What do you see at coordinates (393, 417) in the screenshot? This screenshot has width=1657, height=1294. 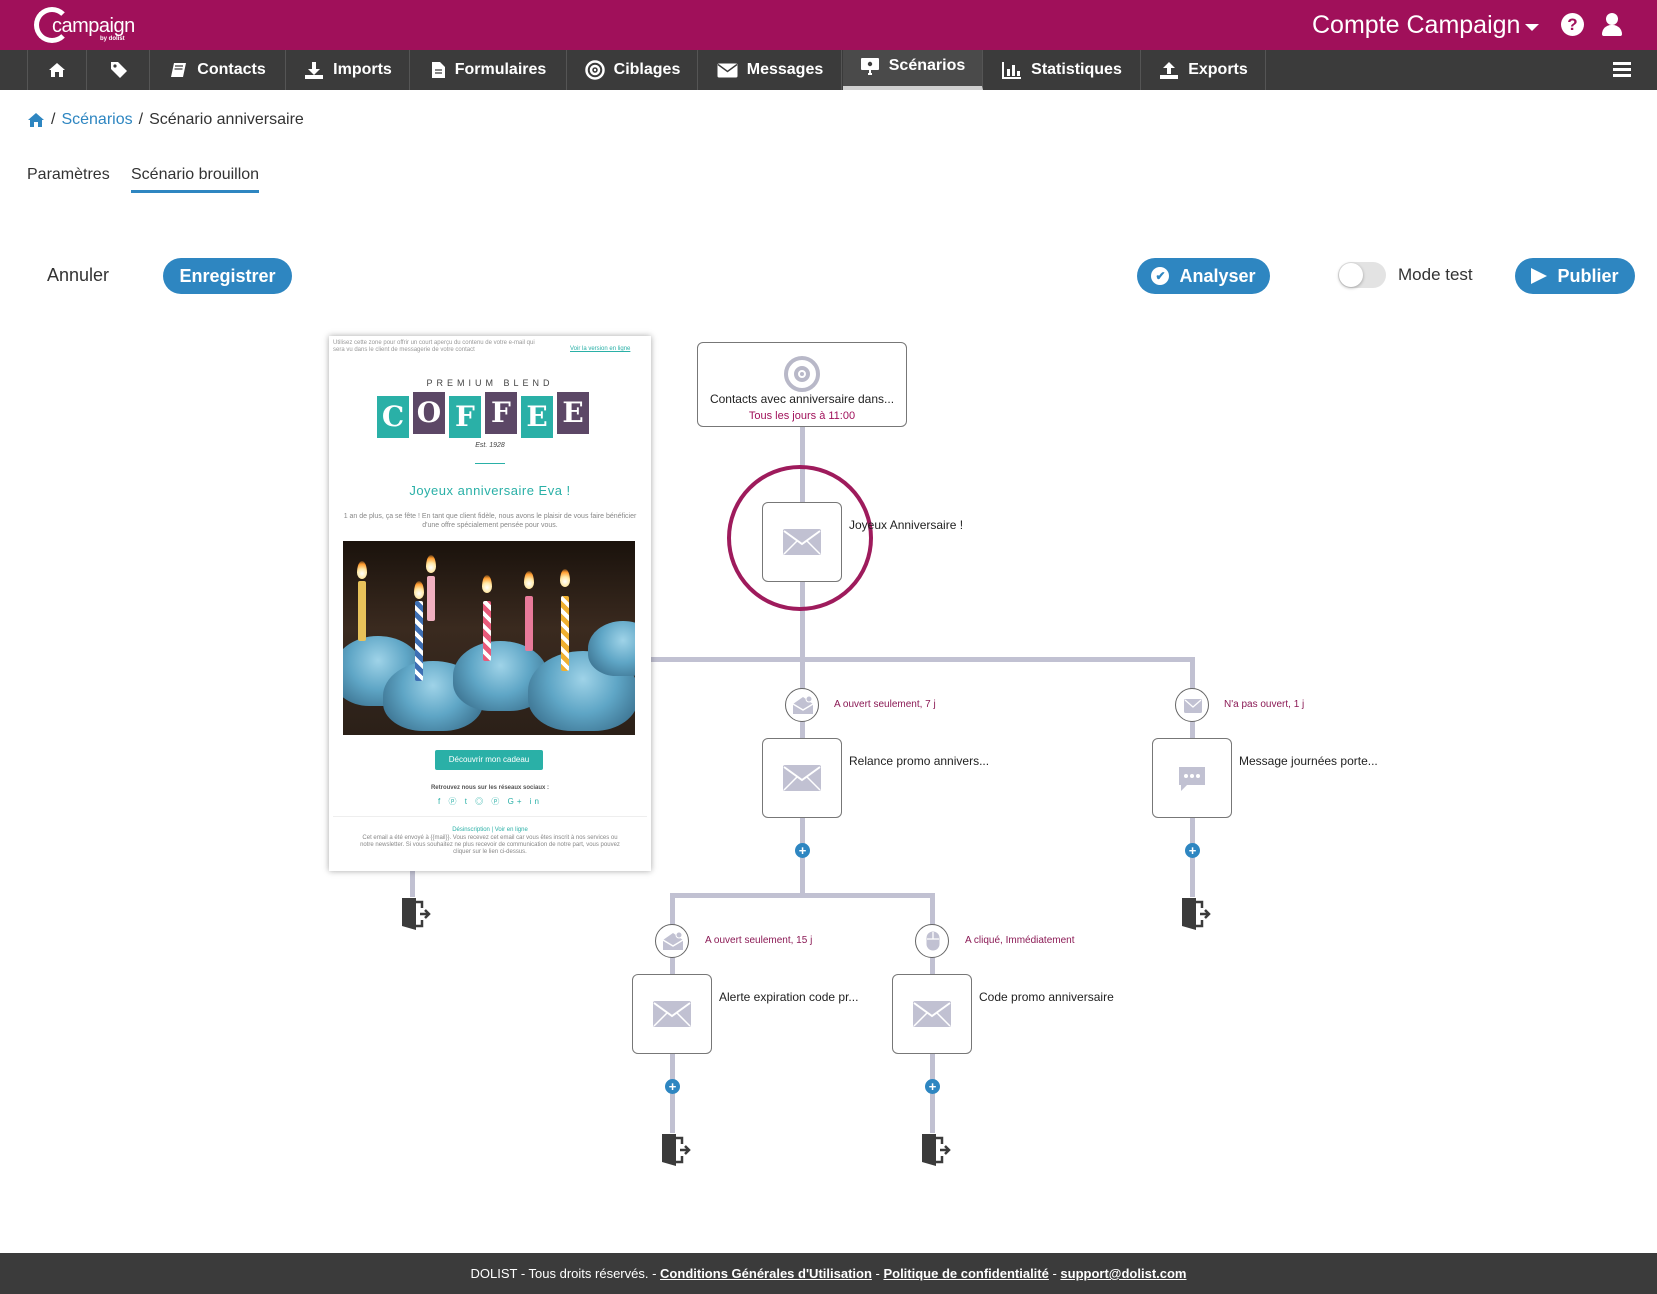 I see `coffee-letter: C` at bounding box center [393, 417].